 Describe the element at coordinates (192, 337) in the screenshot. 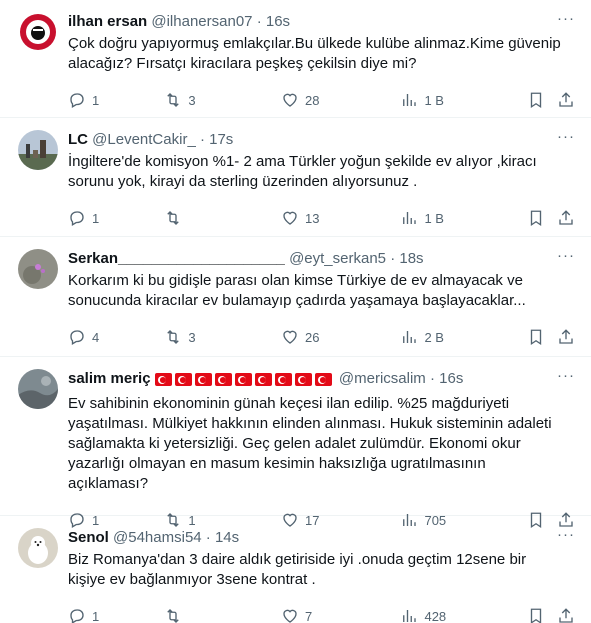

I see `retweet-count: 3` at that location.